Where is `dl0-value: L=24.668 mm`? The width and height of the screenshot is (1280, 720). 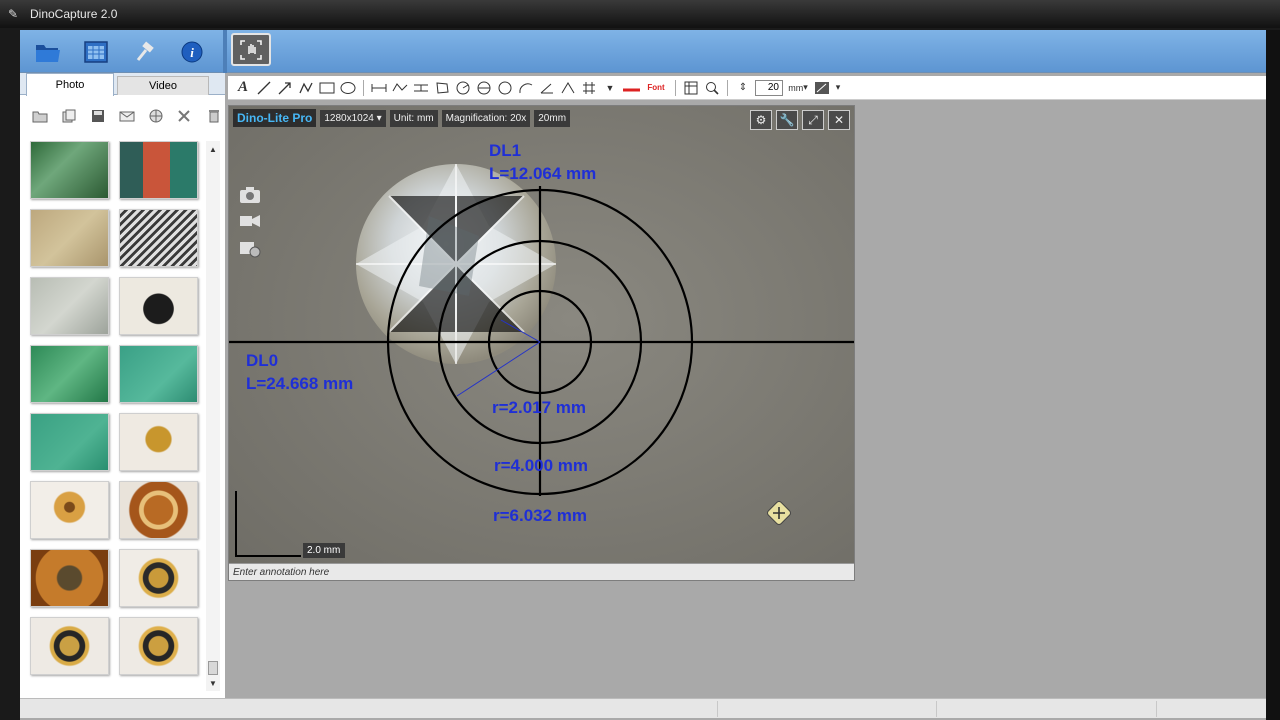
dl0-value: L=24.668 mm is located at coordinates (300, 383).